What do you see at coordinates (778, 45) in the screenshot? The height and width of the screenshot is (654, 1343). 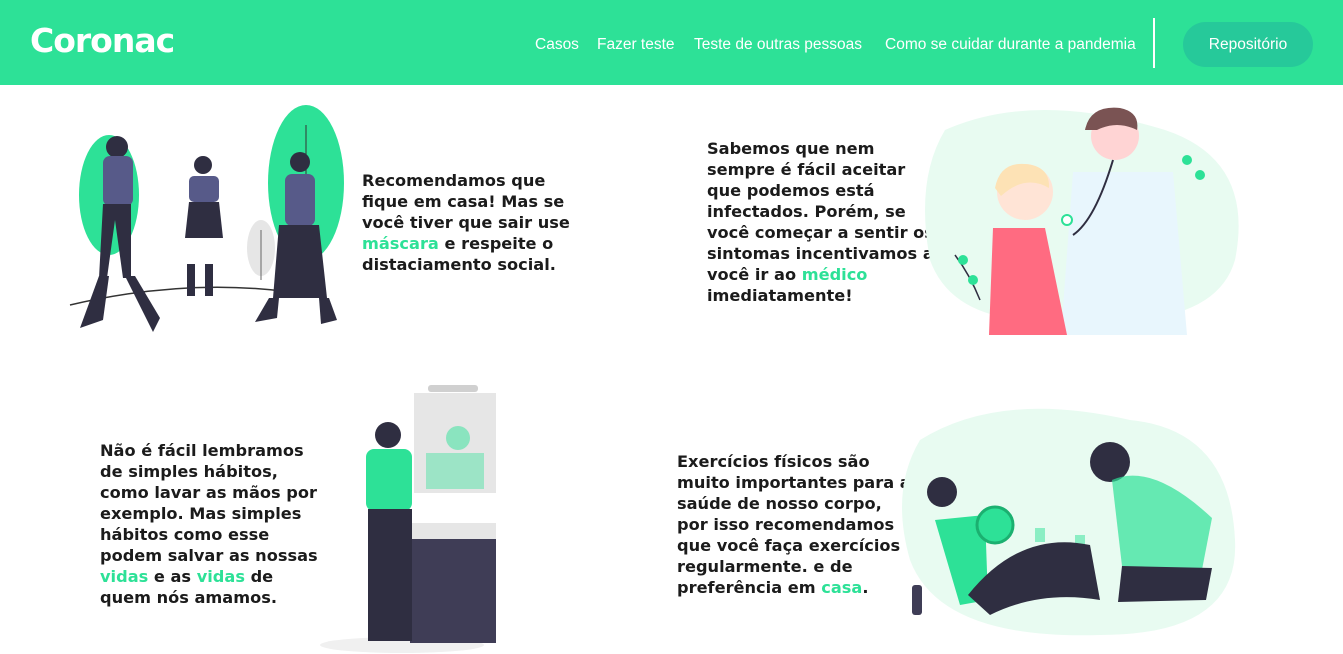 I see `nav-link-teste-outras-pessoas: Teste de outras pessoas` at bounding box center [778, 45].